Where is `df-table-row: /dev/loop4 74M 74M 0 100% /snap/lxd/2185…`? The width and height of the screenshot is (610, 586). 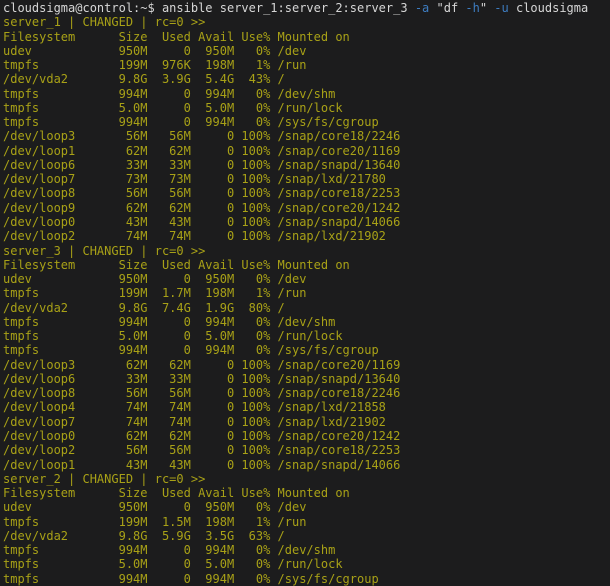 df-table-row: /dev/loop4 74M 74M 0 100% /snap/lxd/2185… is located at coordinates (194, 407).